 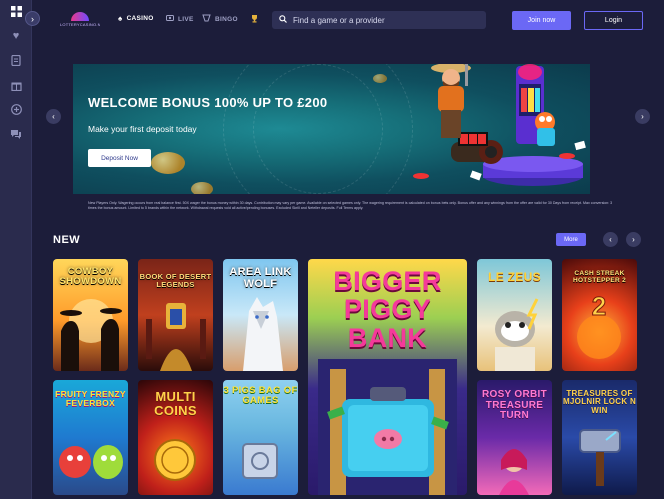 What do you see at coordinates (16, 85) in the screenshot?
I see `gift-icon` at bounding box center [16, 85].